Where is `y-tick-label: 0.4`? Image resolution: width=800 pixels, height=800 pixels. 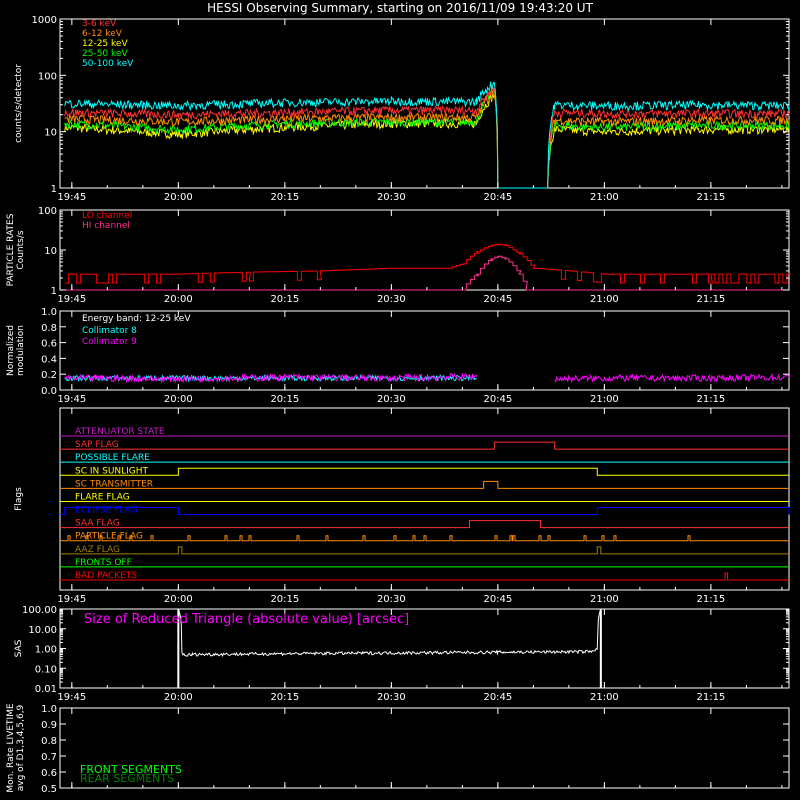 y-tick-label: 0.4 is located at coordinates (49, 359).